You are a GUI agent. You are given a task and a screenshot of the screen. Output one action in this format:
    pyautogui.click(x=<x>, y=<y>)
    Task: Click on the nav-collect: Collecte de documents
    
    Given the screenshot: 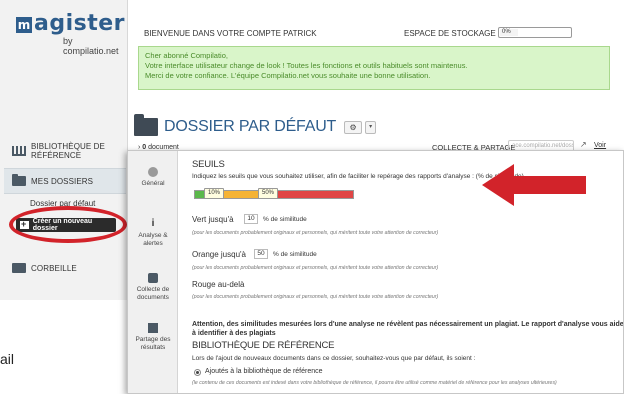 What is the action you would take?
    pyautogui.click(x=153, y=287)
    